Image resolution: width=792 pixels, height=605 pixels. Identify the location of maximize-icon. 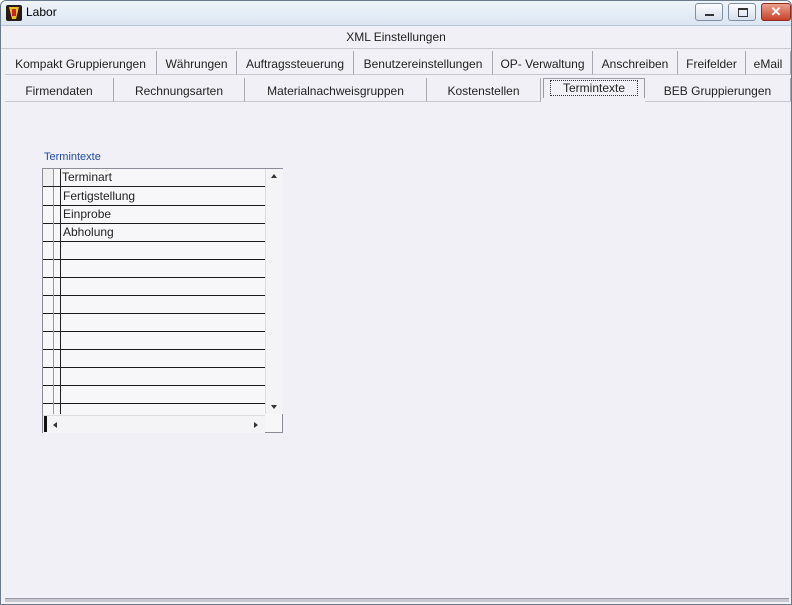
(743, 12).